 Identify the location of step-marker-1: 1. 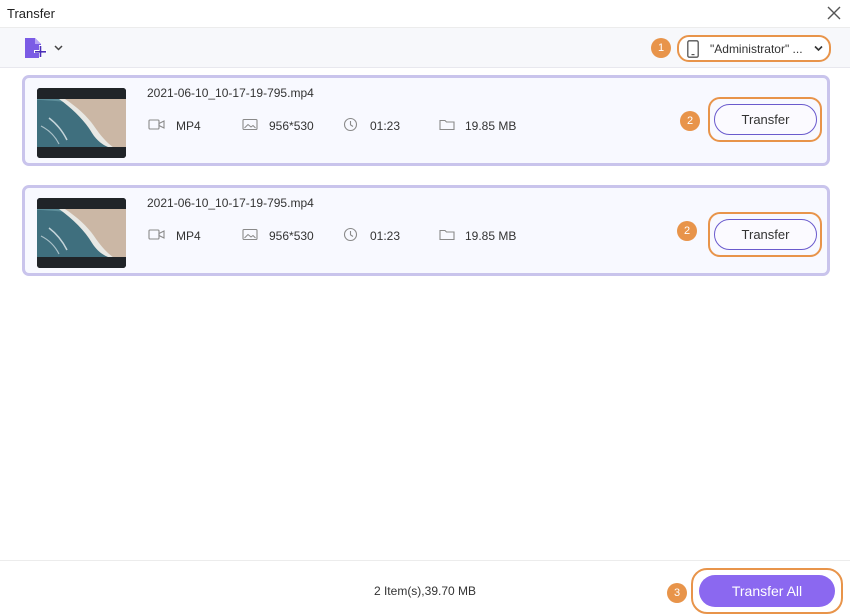
(661, 48).